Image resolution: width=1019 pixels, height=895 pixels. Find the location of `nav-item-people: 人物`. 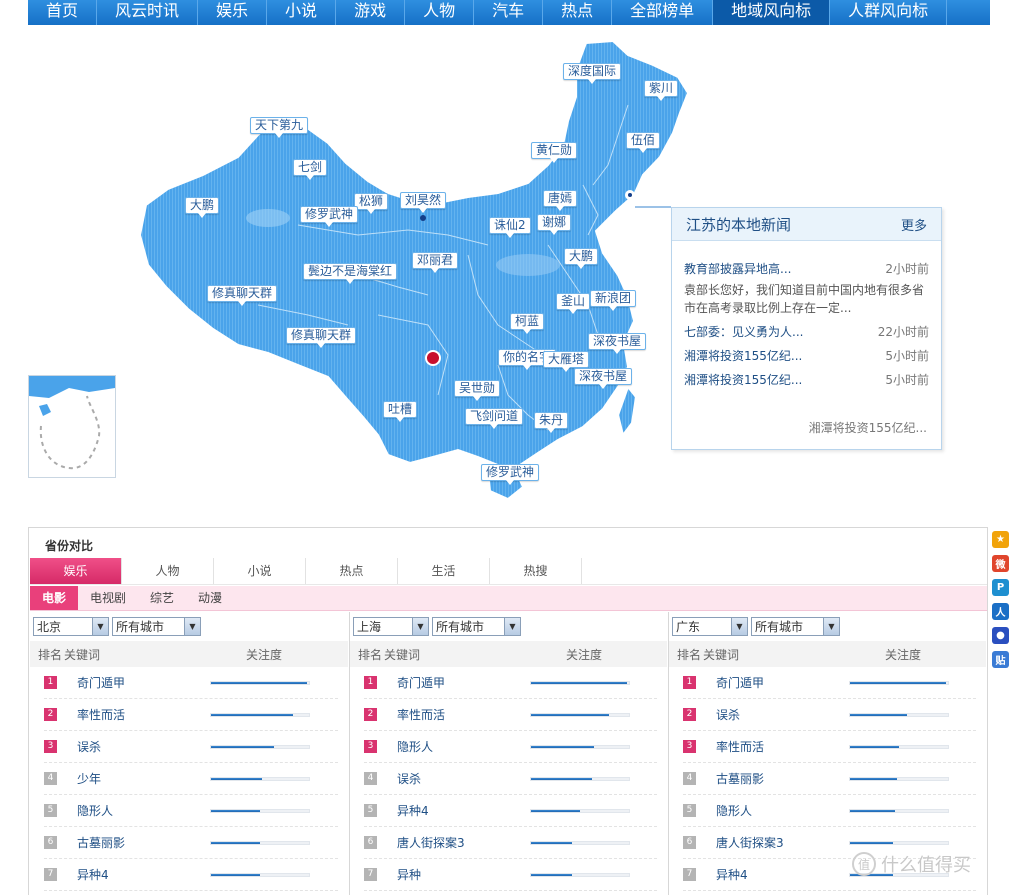

nav-item-people: 人物 is located at coordinates (440, 12).